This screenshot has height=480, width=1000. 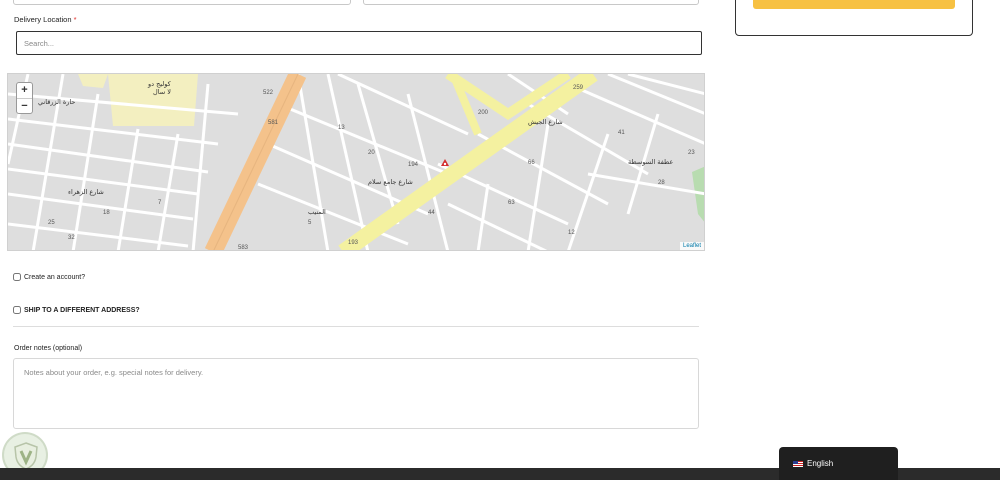 I want to click on svg-text: 41, so click(x=621, y=133).